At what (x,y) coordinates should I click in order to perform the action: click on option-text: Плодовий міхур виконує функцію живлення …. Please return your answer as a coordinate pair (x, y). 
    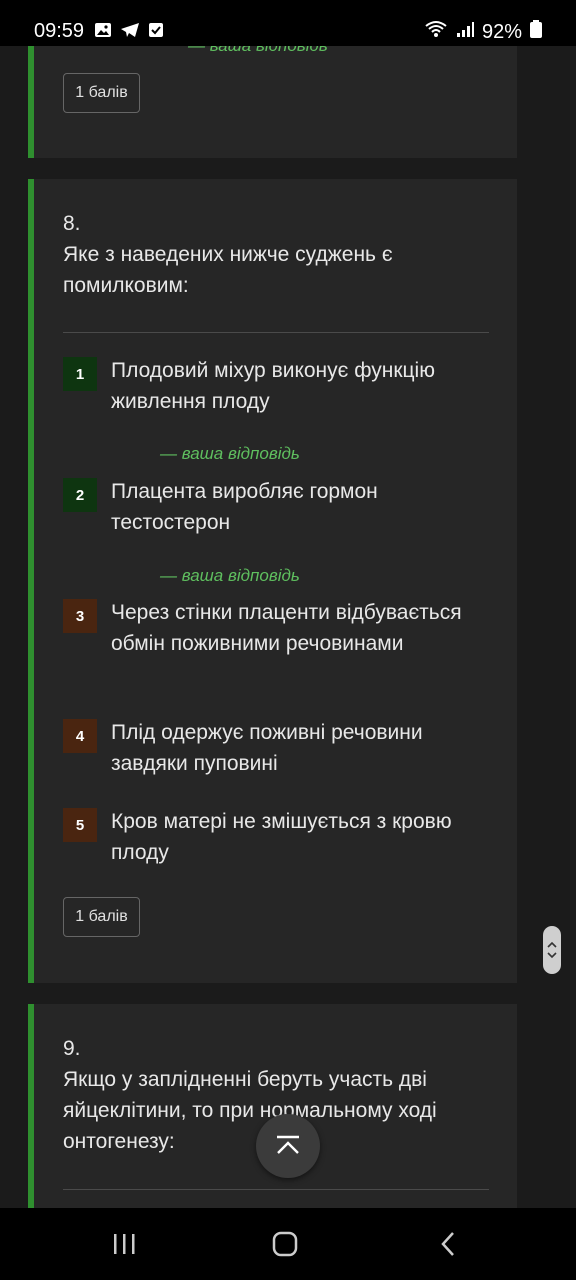
    Looking at the image, I should click on (273, 386).